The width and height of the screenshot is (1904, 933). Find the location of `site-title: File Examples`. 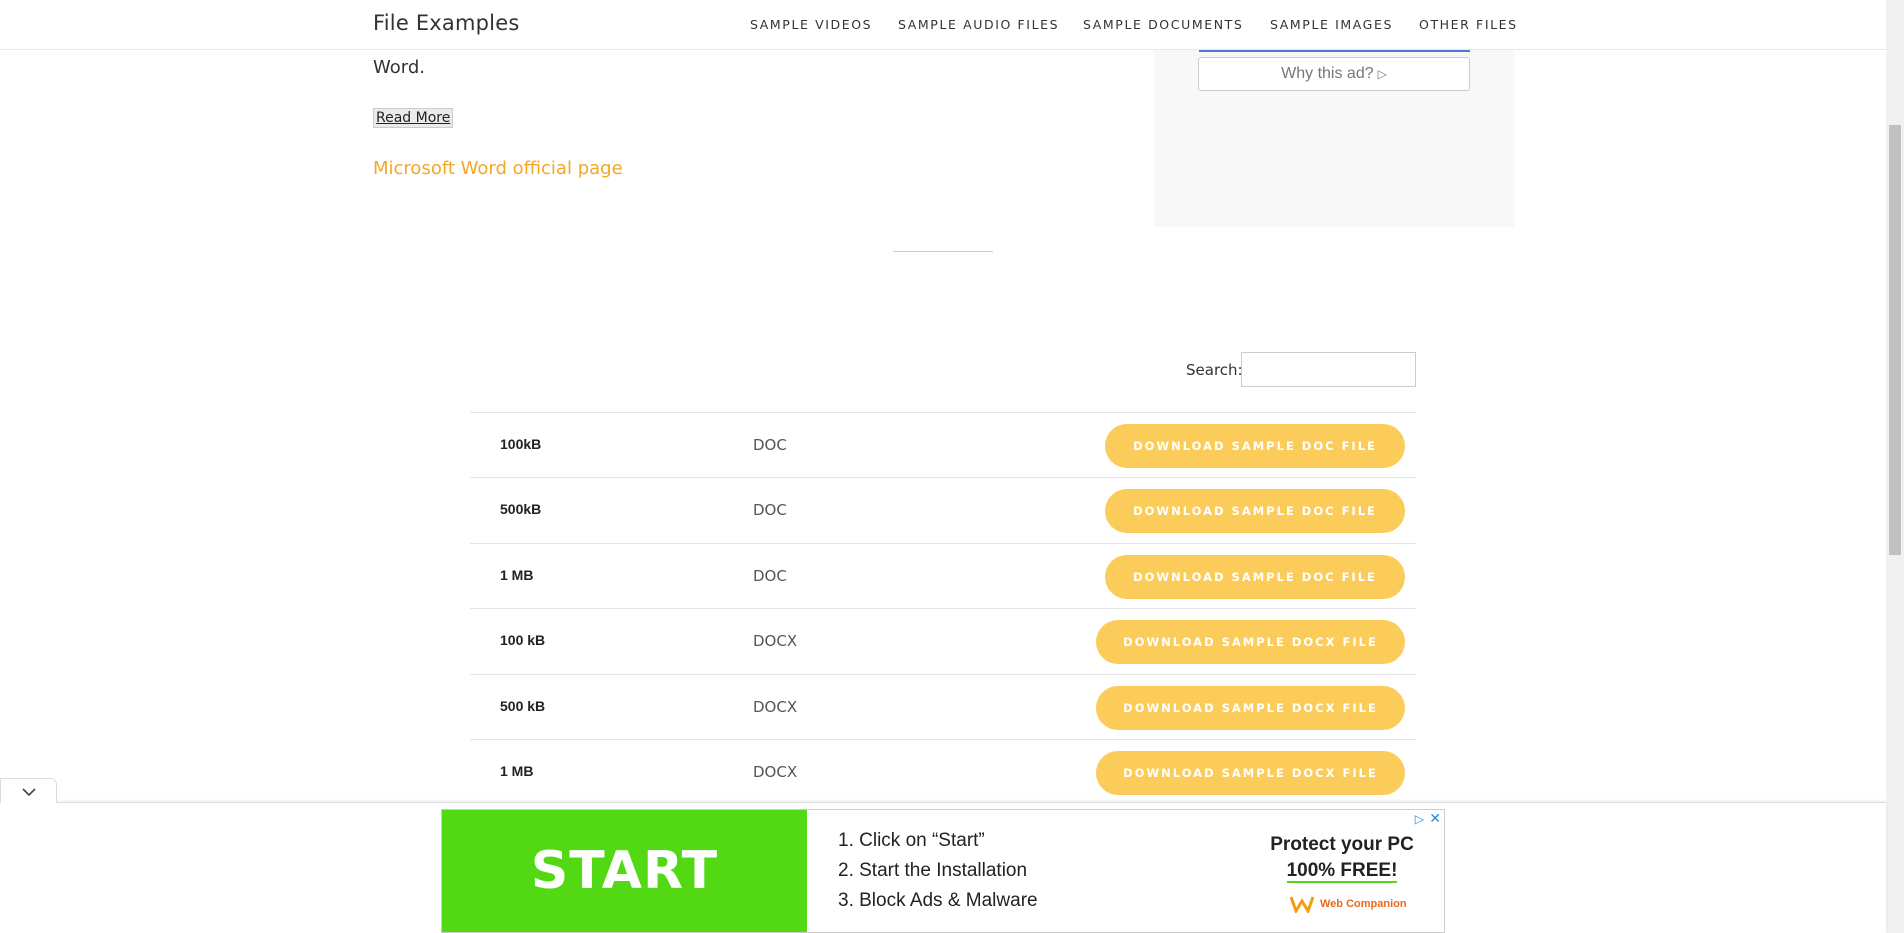

site-title: File Examples is located at coordinates (446, 23).